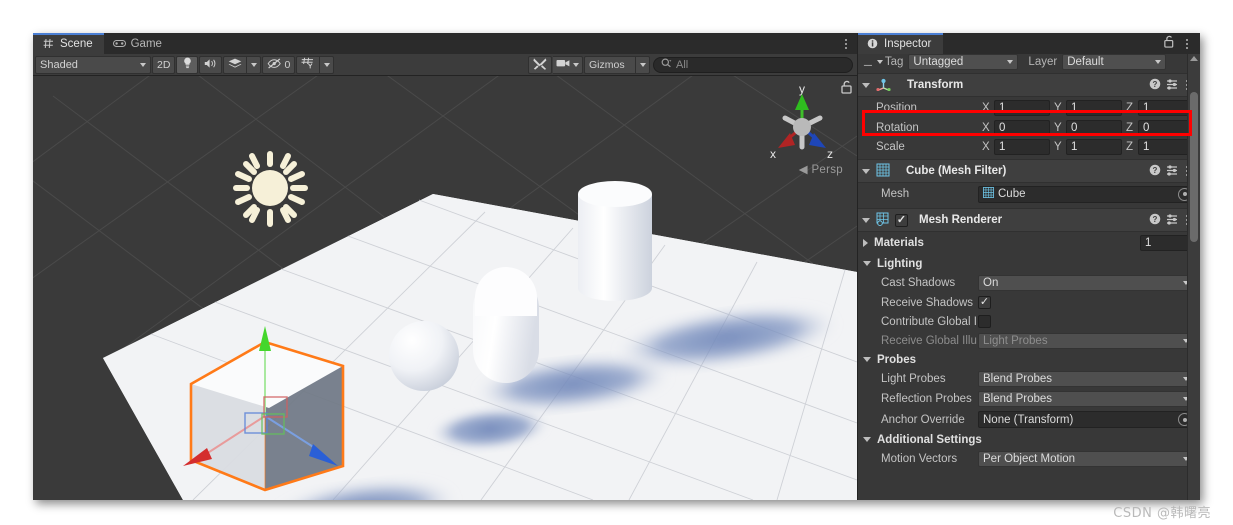  What do you see at coordinates (308, 64) in the screenshot?
I see `scene-grid-toggle` at bounding box center [308, 64].